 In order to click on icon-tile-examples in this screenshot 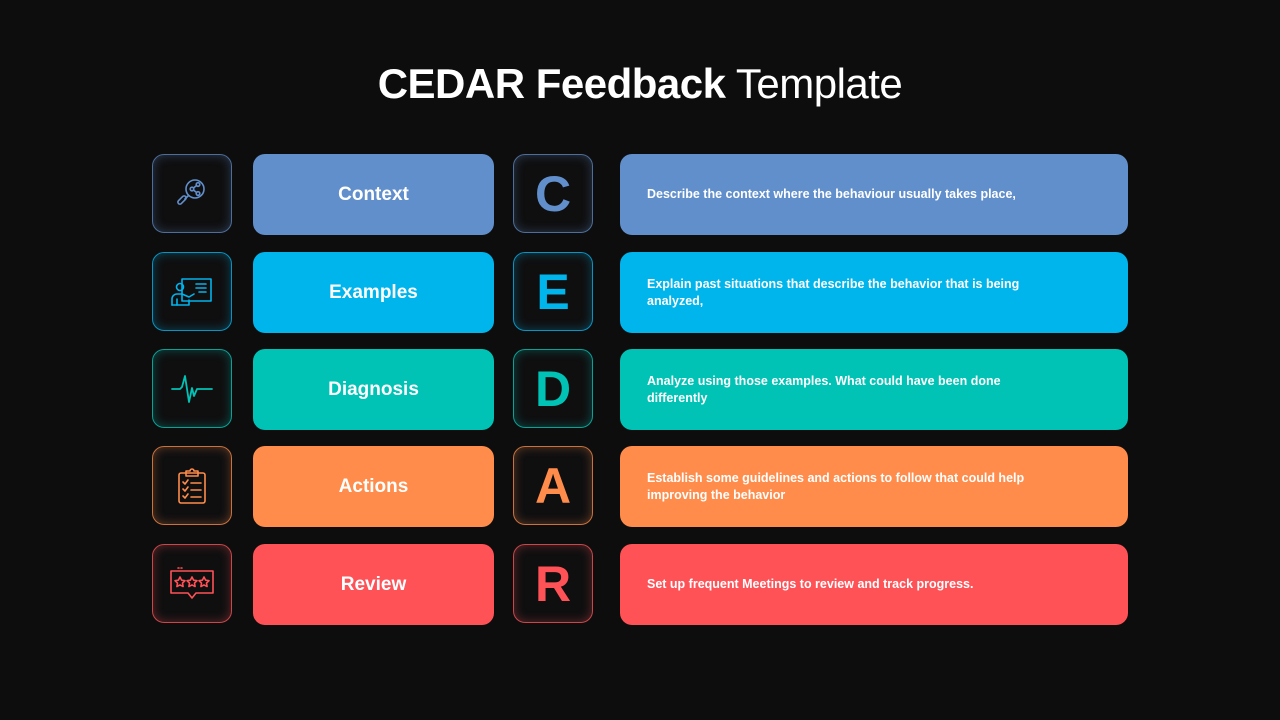, I will do `click(192, 291)`.